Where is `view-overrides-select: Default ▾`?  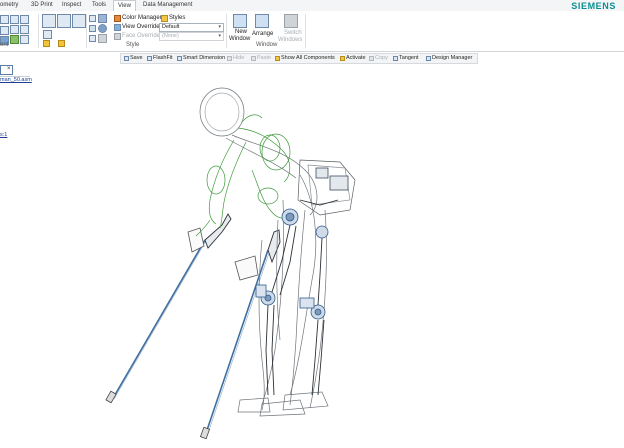 view-overrides-select: Default ▾ is located at coordinates (191, 27).